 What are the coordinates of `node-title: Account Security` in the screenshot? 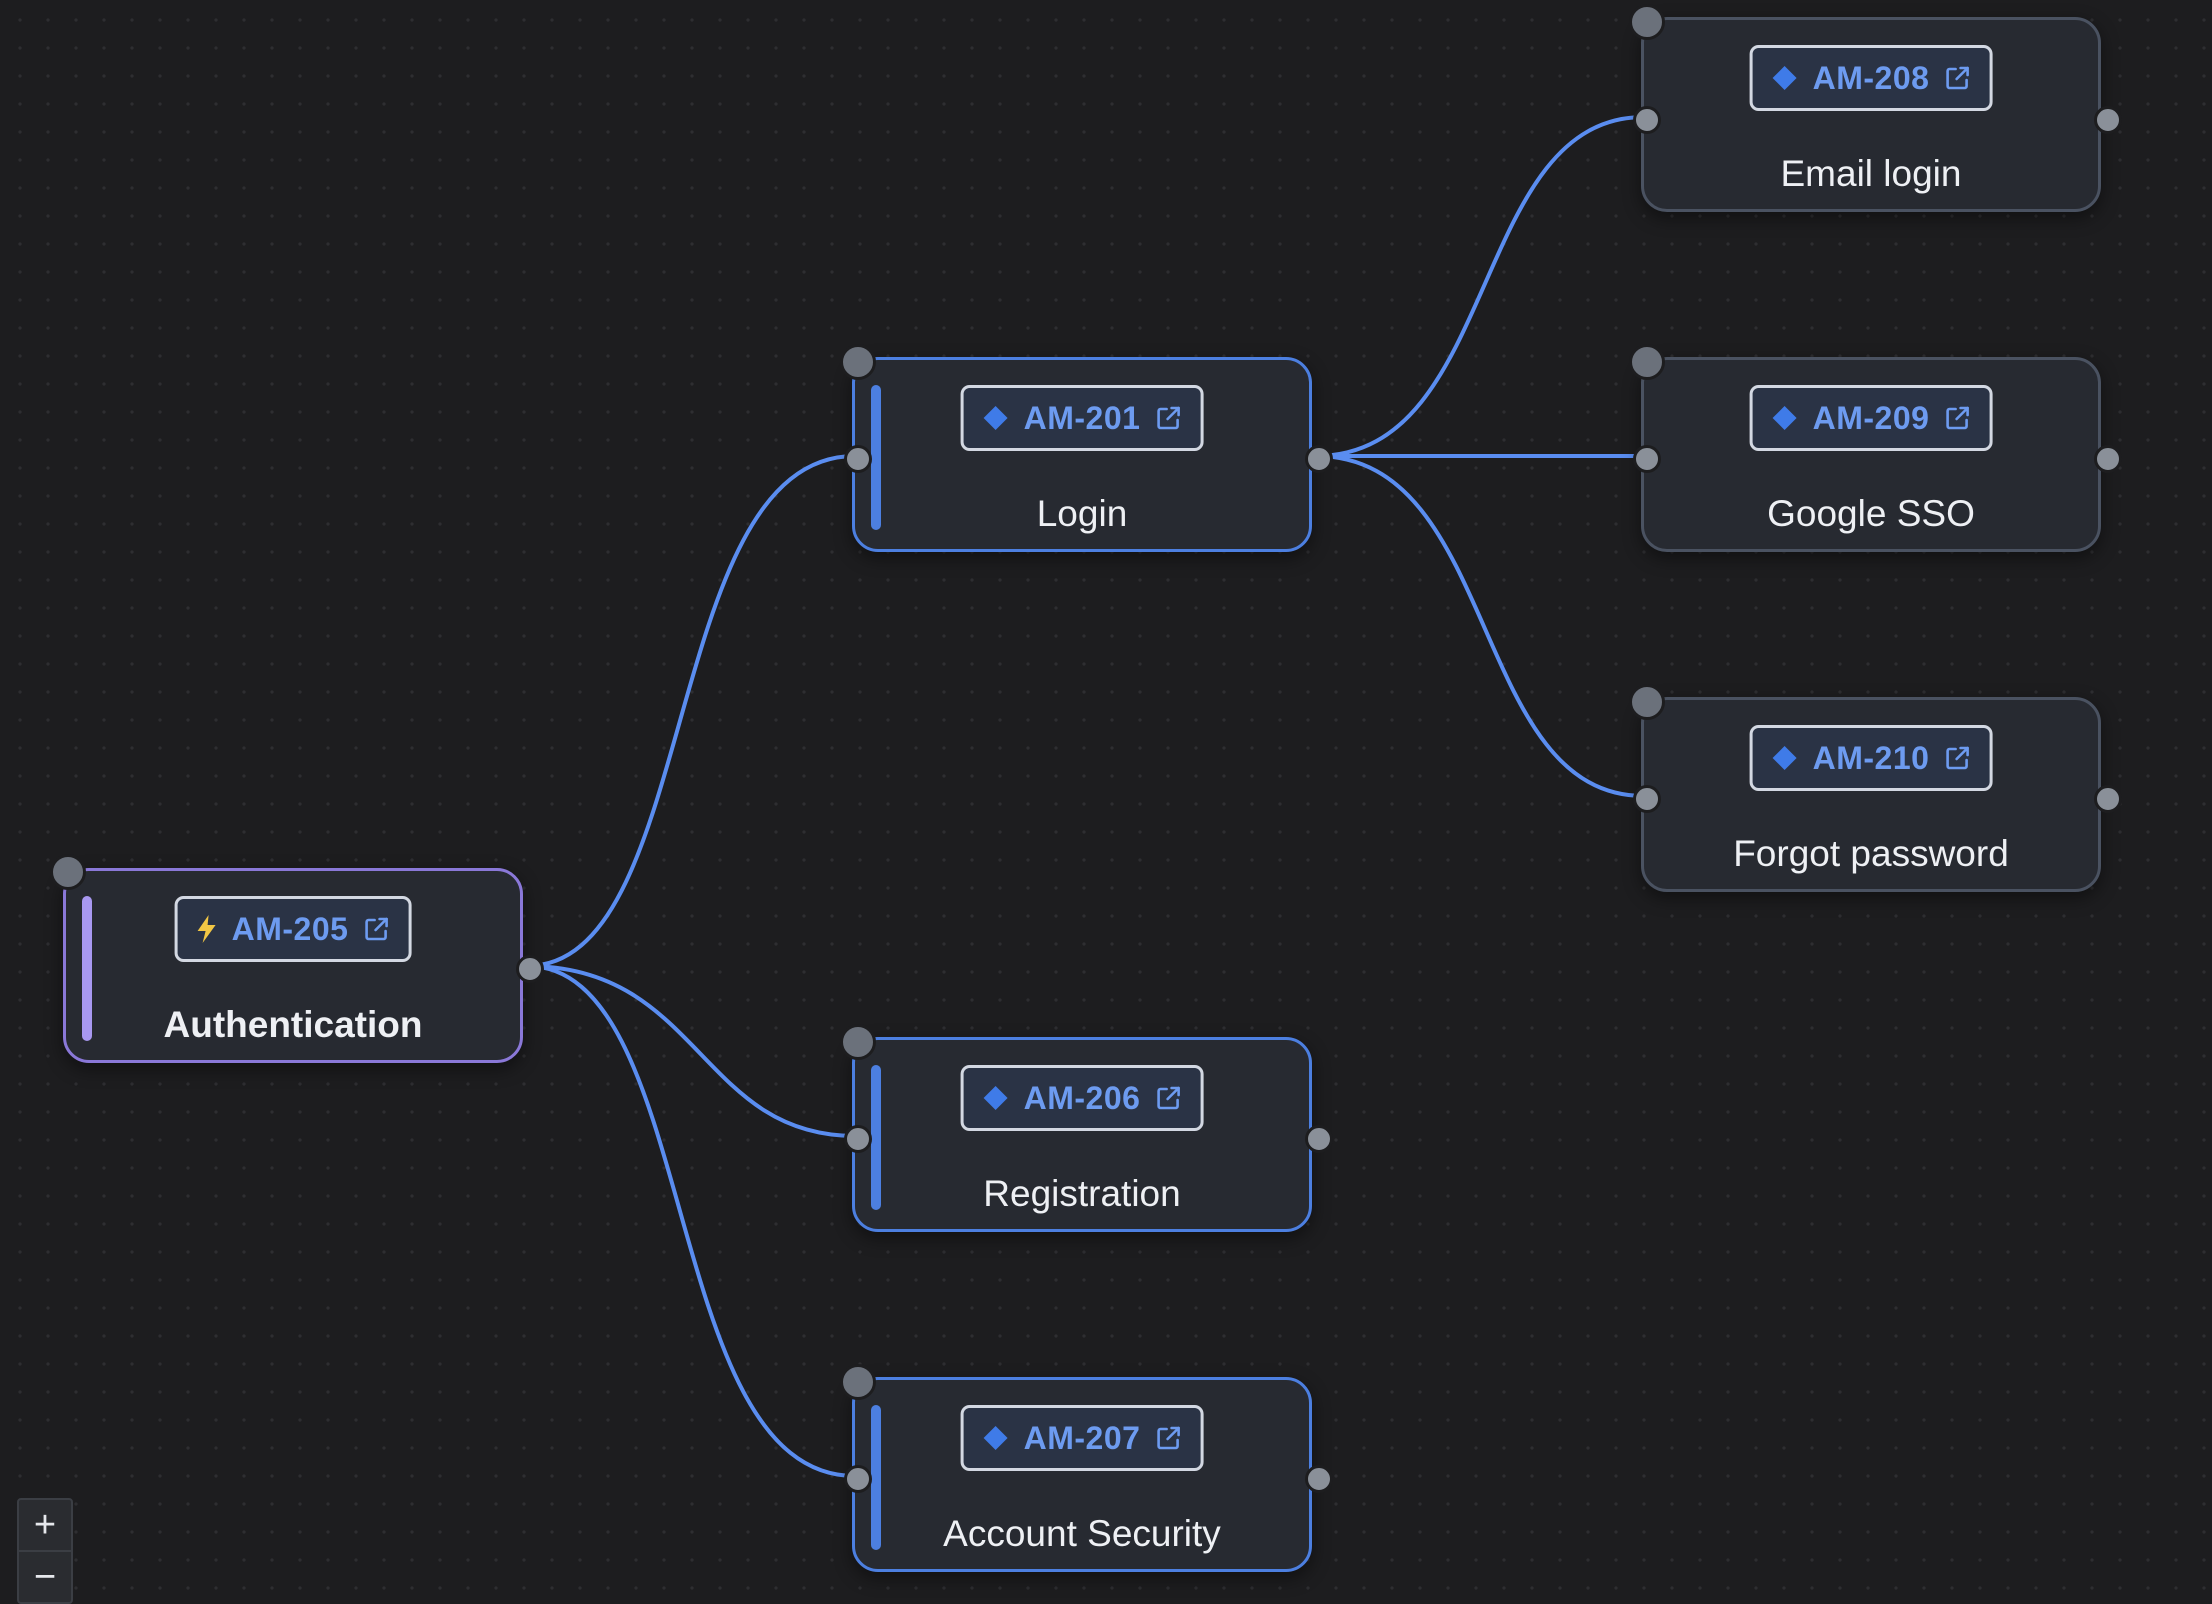 It's located at (1082, 1533).